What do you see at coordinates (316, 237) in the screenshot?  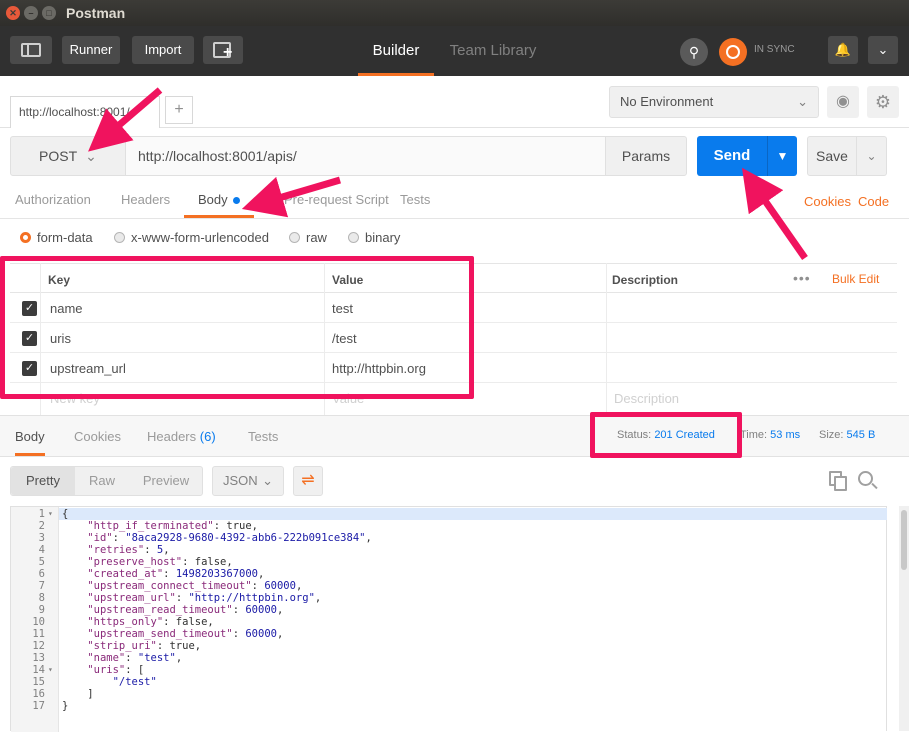 I see `radio-label: raw` at bounding box center [316, 237].